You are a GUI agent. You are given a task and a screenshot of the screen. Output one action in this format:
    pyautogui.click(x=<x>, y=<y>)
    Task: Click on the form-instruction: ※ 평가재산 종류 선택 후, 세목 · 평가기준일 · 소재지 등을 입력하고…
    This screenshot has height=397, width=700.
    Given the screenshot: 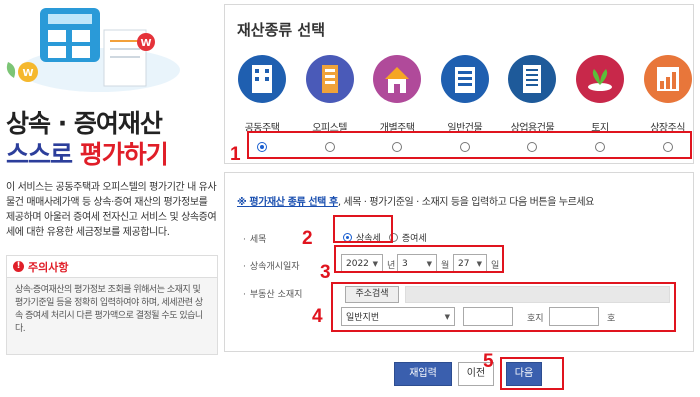 What is the action you would take?
    pyautogui.click(x=415, y=200)
    